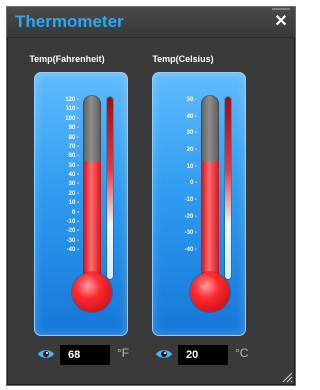  I want to click on fahrenheit-color-strip, so click(110, 188).